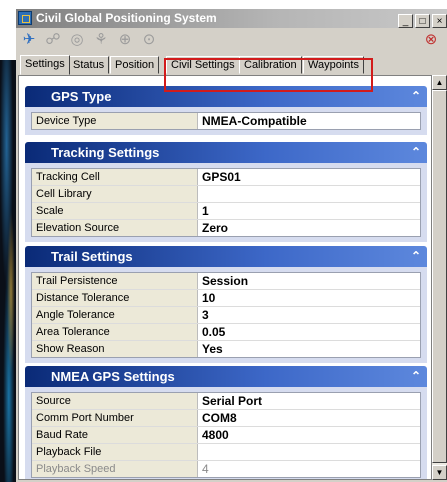 This screenshot has height=482, width=447. What do you see at coordinates (105, 152) in the screenshot?
I see `section-title: Tracking Settings` at bounding box center [105, 152].